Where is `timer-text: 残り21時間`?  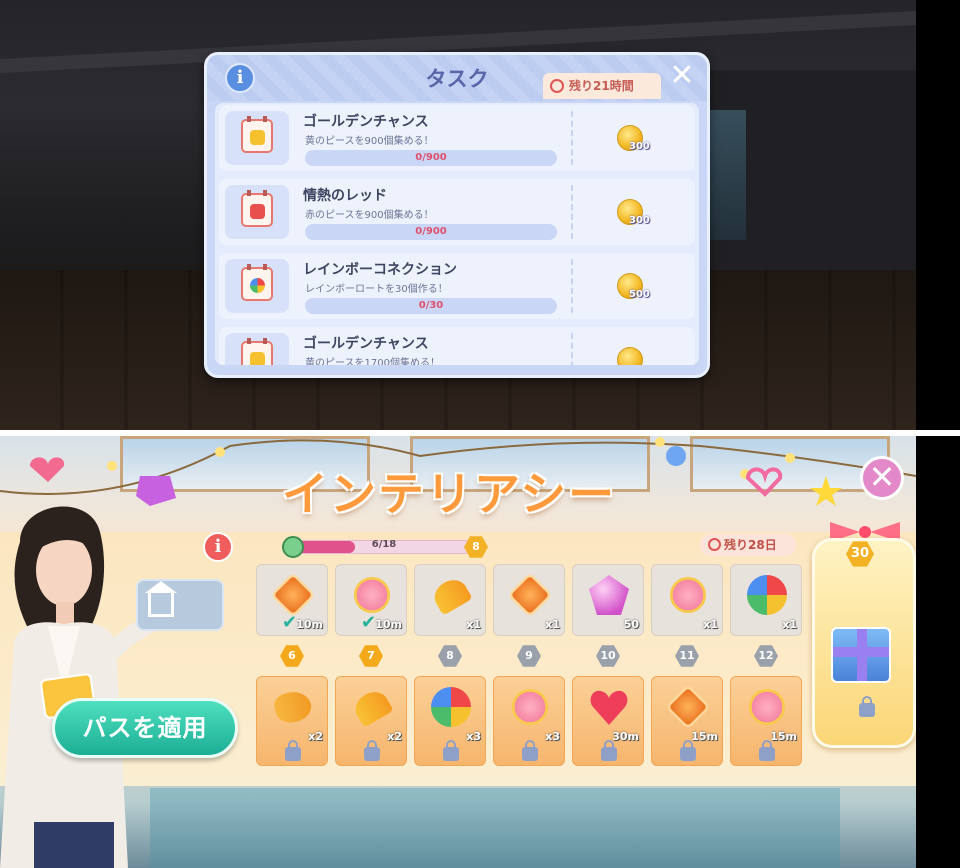
timer-text: 残り21時間 is located at coordinates (601, 86).